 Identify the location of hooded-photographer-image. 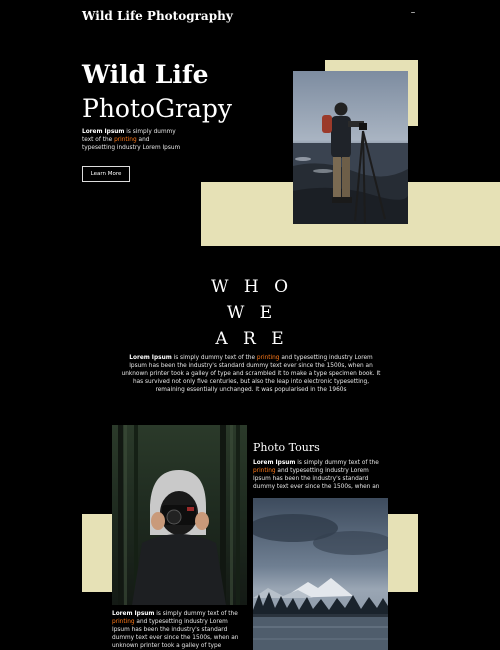
(179, 515).